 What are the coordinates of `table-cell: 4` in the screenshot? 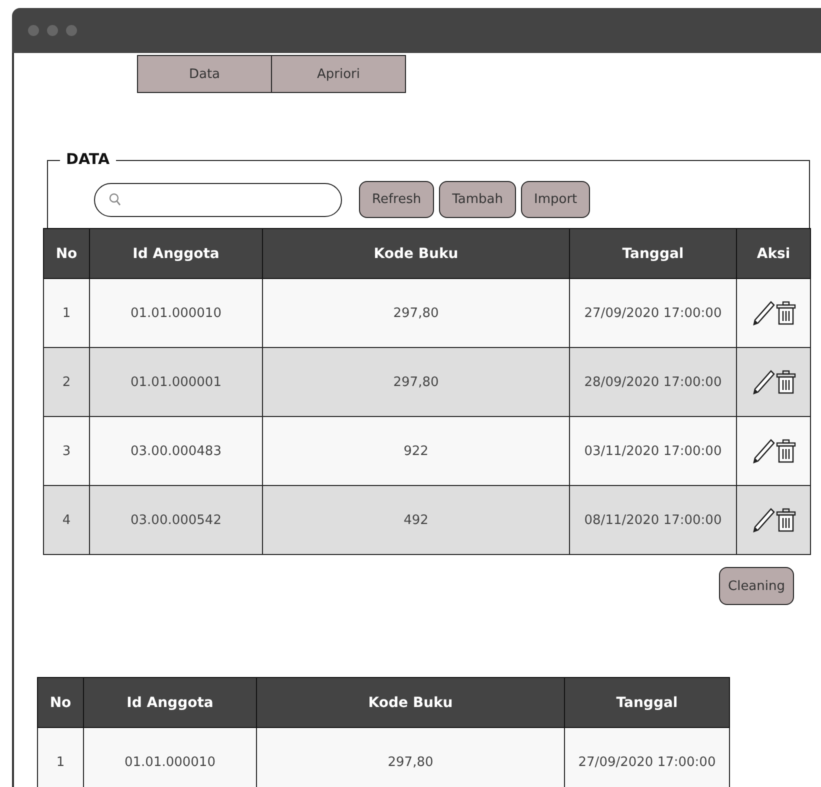 It's located at (67, 520).